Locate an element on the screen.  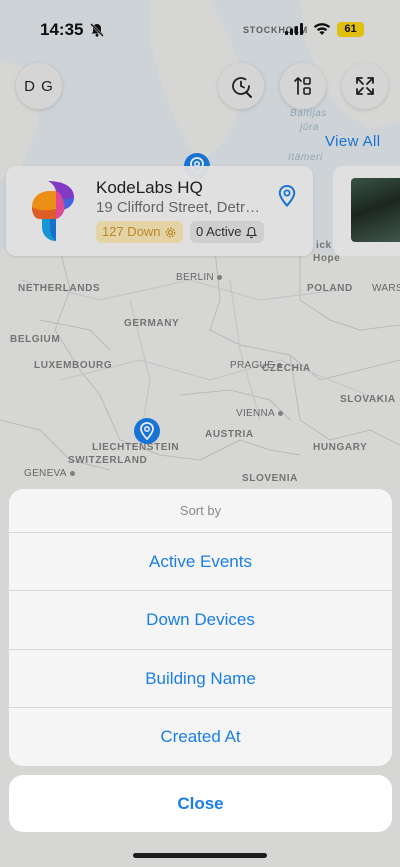
close-button: Close is located at coordinates (200, 803).